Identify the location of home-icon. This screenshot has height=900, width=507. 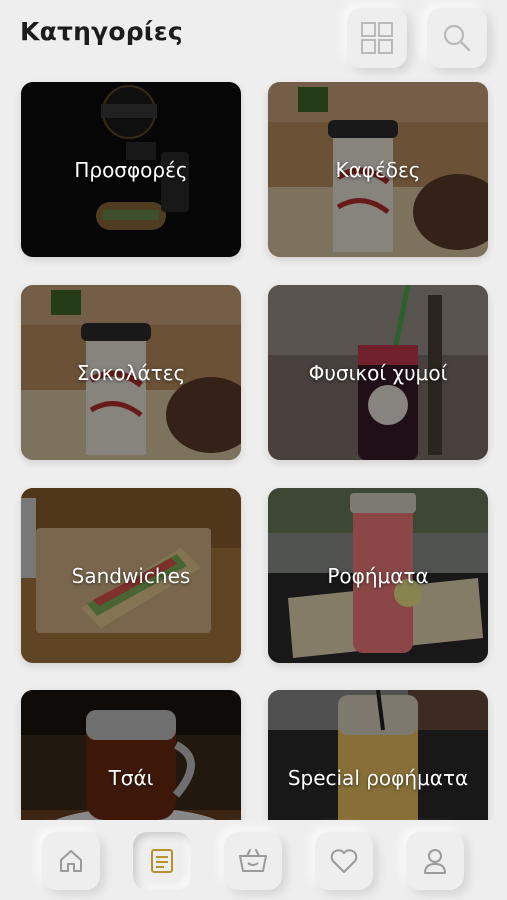
(71, 861).